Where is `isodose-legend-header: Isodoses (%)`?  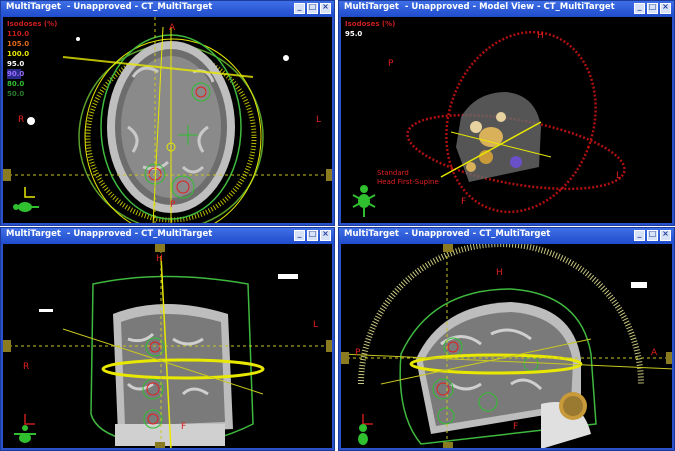 isodose-legend-header: Isodoses (%) is located at coordinates (32, 24).